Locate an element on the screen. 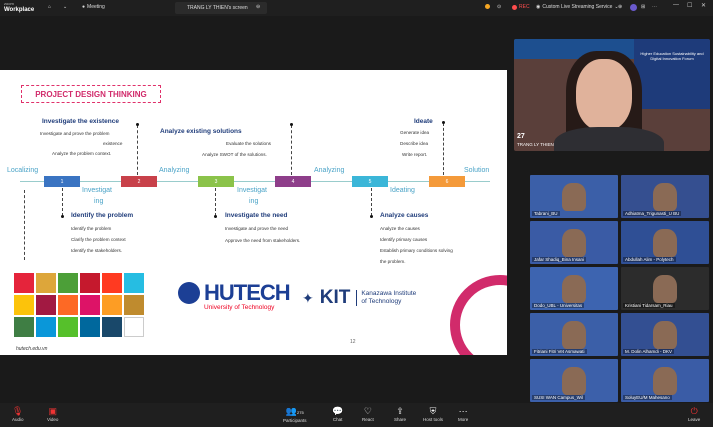 The image size is (713, 427). participant-name: SoluyEU/M Mahesano is located at coordinates (647, 397).